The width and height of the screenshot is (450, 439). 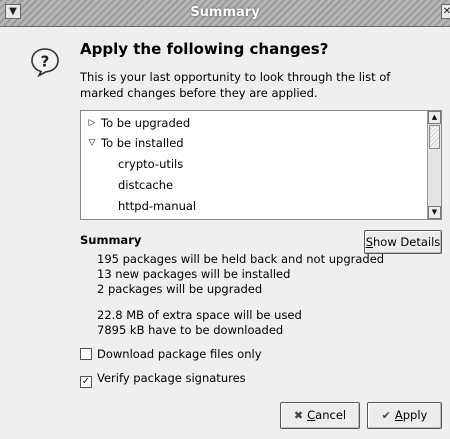 I want to click on apply-button: ✔ Apply, so click(x=404, y=415).